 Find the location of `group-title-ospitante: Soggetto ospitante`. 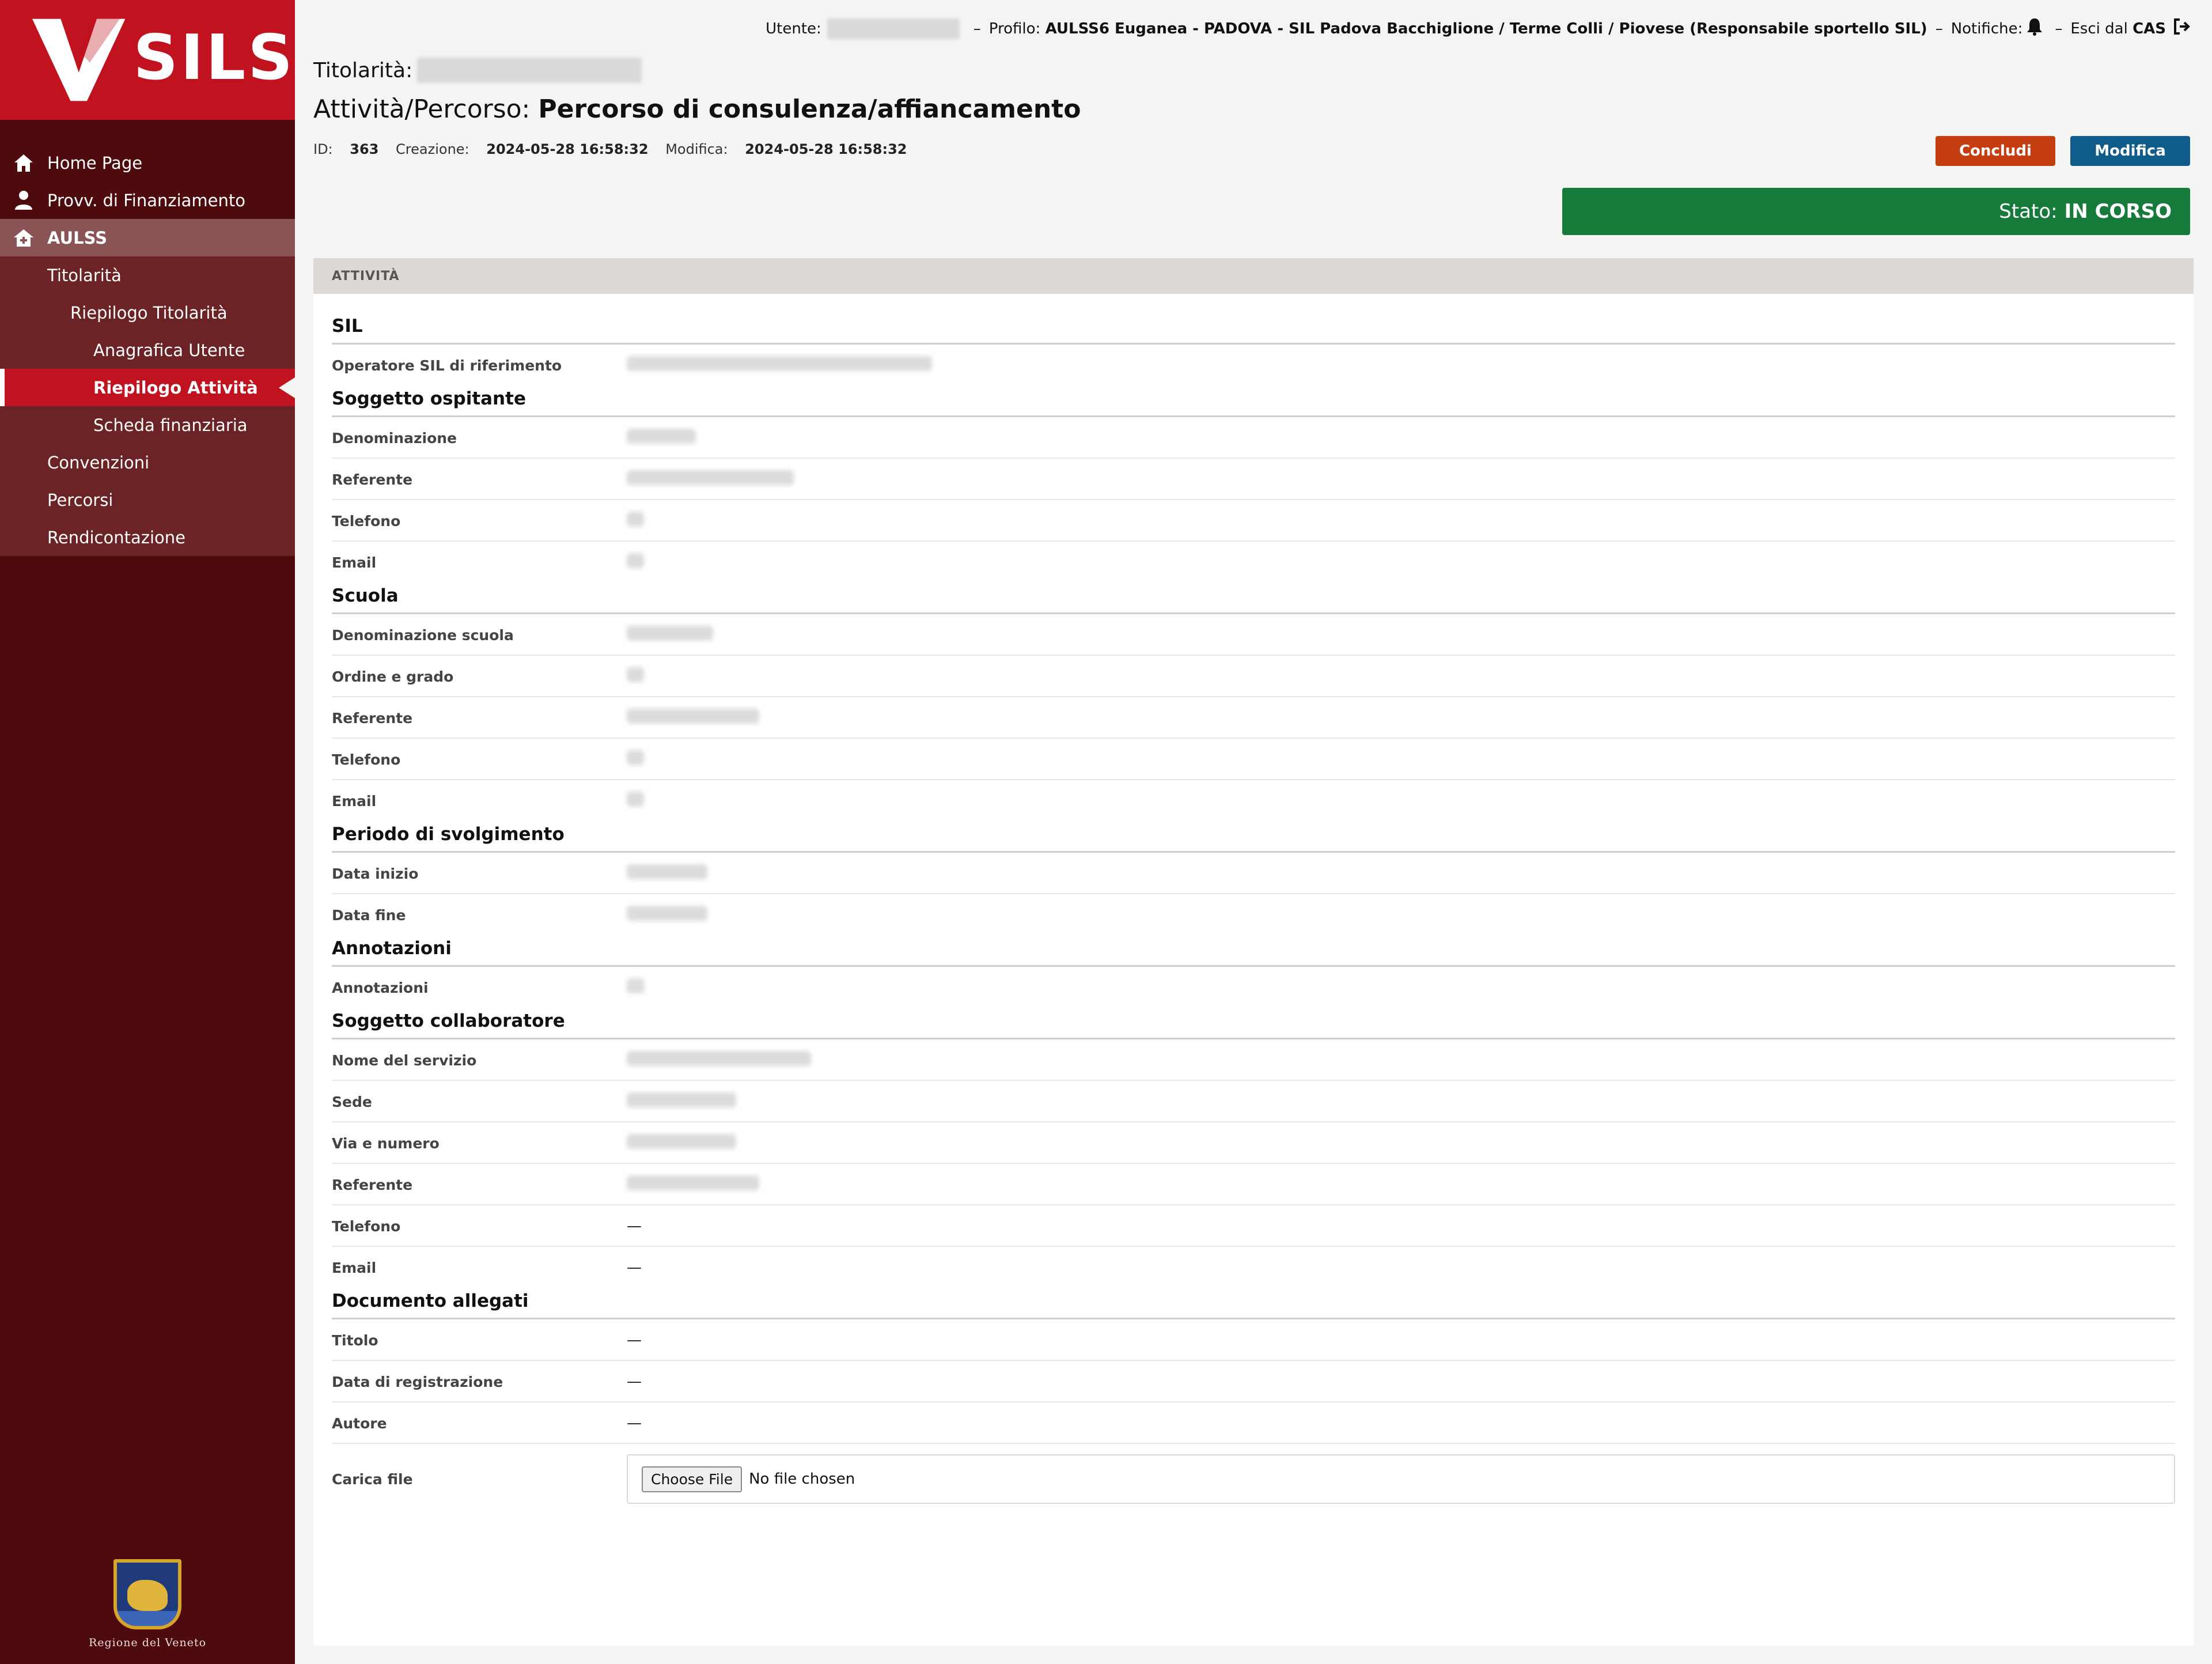

group-title-ospitante: Soggetto ospitante is located at coordinates (1253, 402).